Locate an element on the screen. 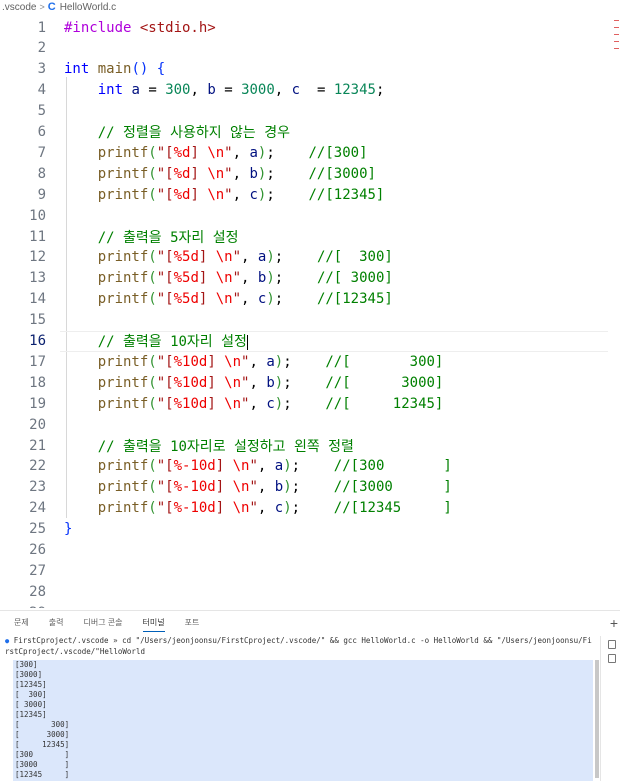 Image resolution: width=620 pixels, height=781 pixels. code-line: 14 printf("[%5d] \n", c); //[12345] is located at coordinates (310, 299).